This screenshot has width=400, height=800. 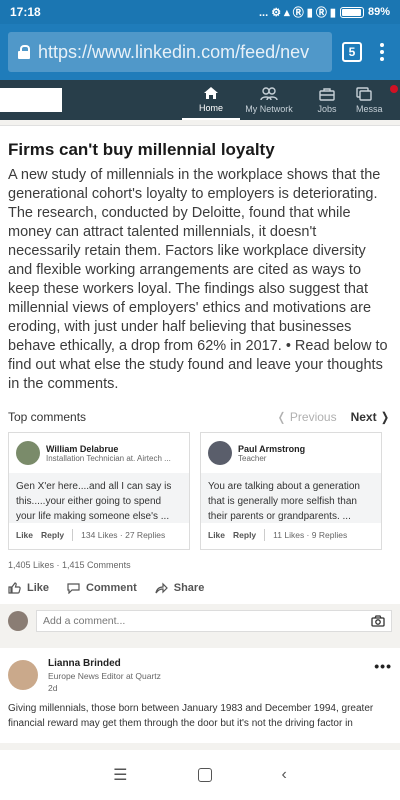 I want to click on nav-jobs-label: Jobs, so click(x=327, y=109).